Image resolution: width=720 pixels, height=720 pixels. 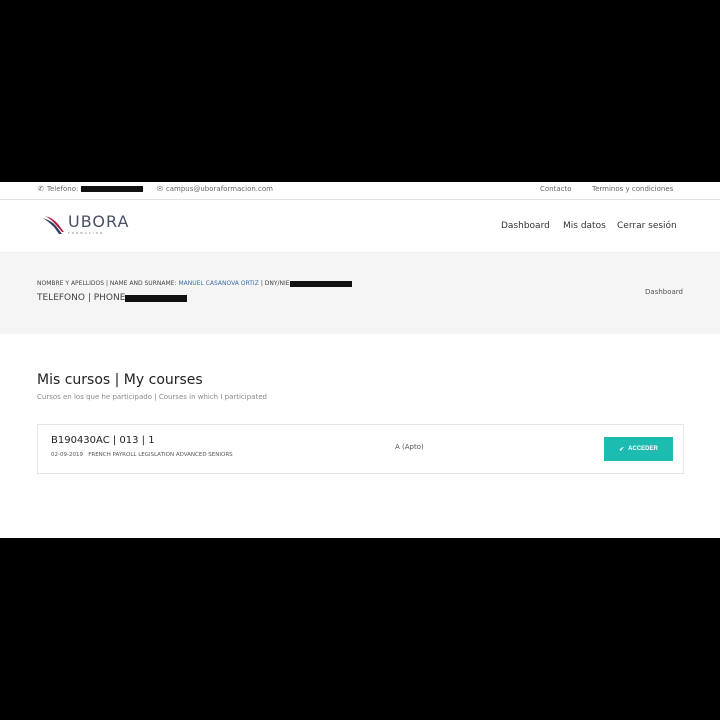 What do you see at coordinates (643, 449) in the screenshot?
I see `acceder-label: ACCEDER` at bounding box center [643, 449].